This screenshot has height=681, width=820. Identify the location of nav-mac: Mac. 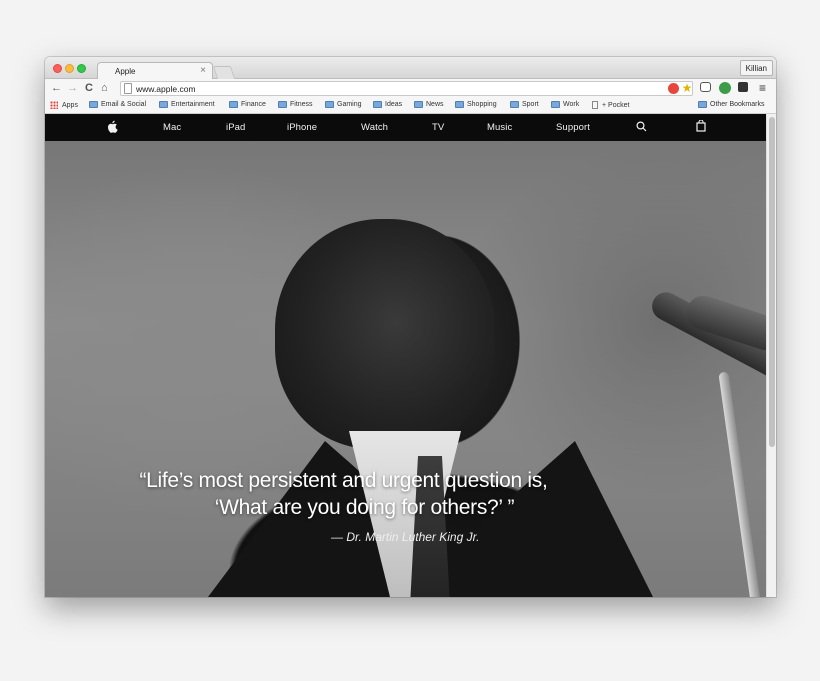
(172, 127).